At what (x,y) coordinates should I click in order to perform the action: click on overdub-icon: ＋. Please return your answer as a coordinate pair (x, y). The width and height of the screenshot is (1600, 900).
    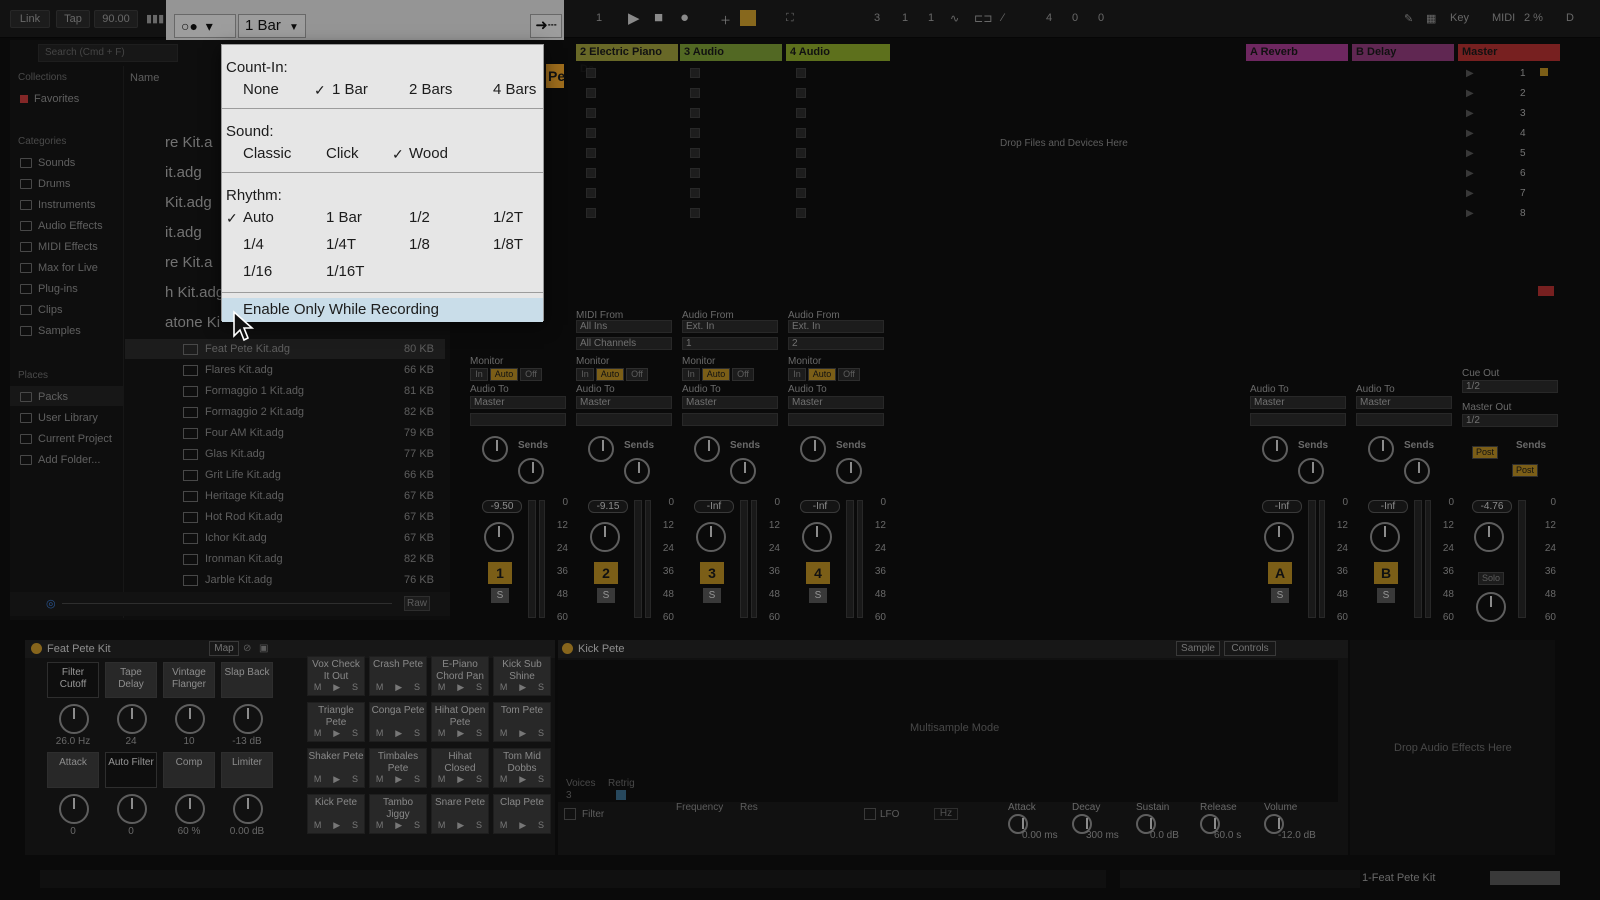
    Looking at the image, I should click on (725, 20).